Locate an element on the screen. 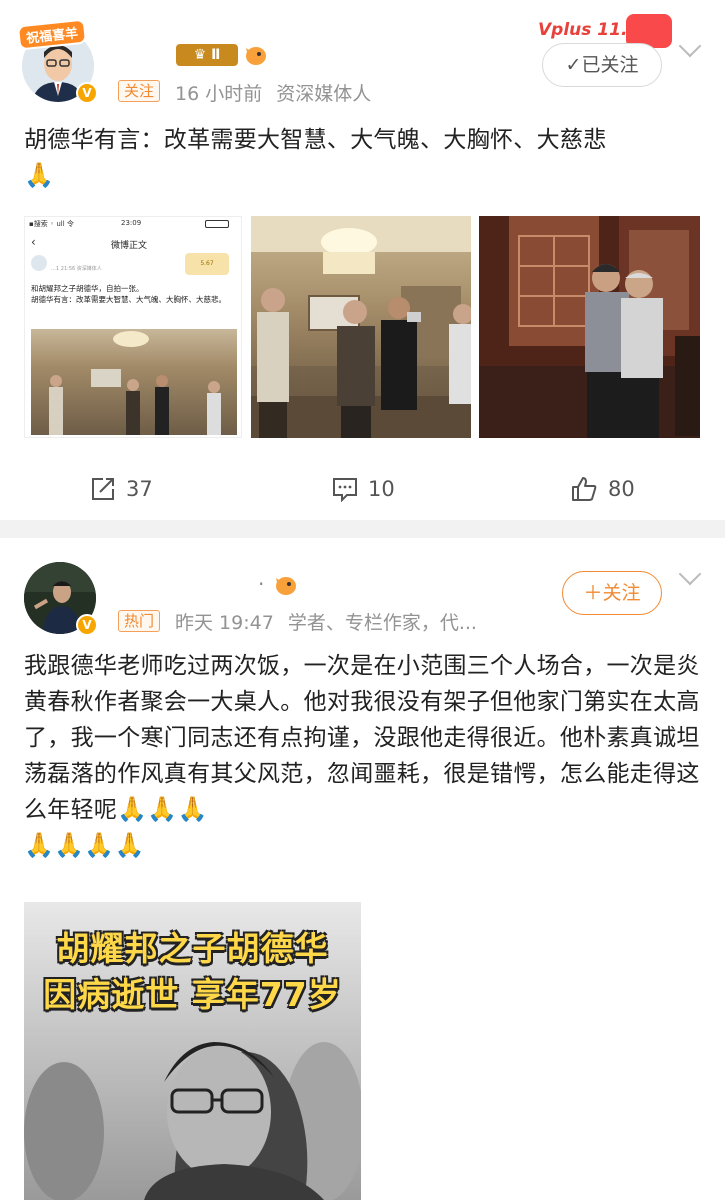 This screenshot has width=725, height=1200. back-icon: ‹ is located at coordinates (33, 242).